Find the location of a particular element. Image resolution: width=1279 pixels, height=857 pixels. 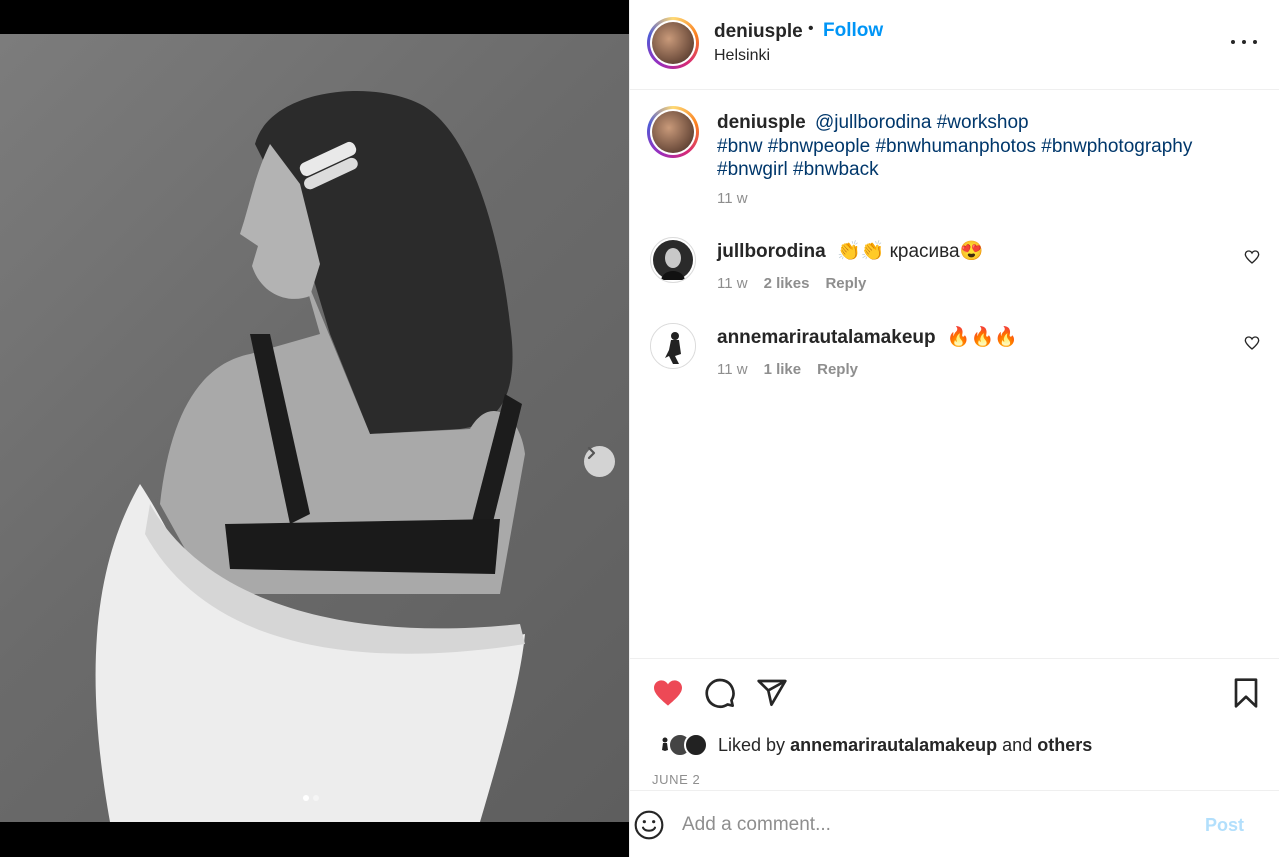

comment-icon is located at coordinates (720, 693).